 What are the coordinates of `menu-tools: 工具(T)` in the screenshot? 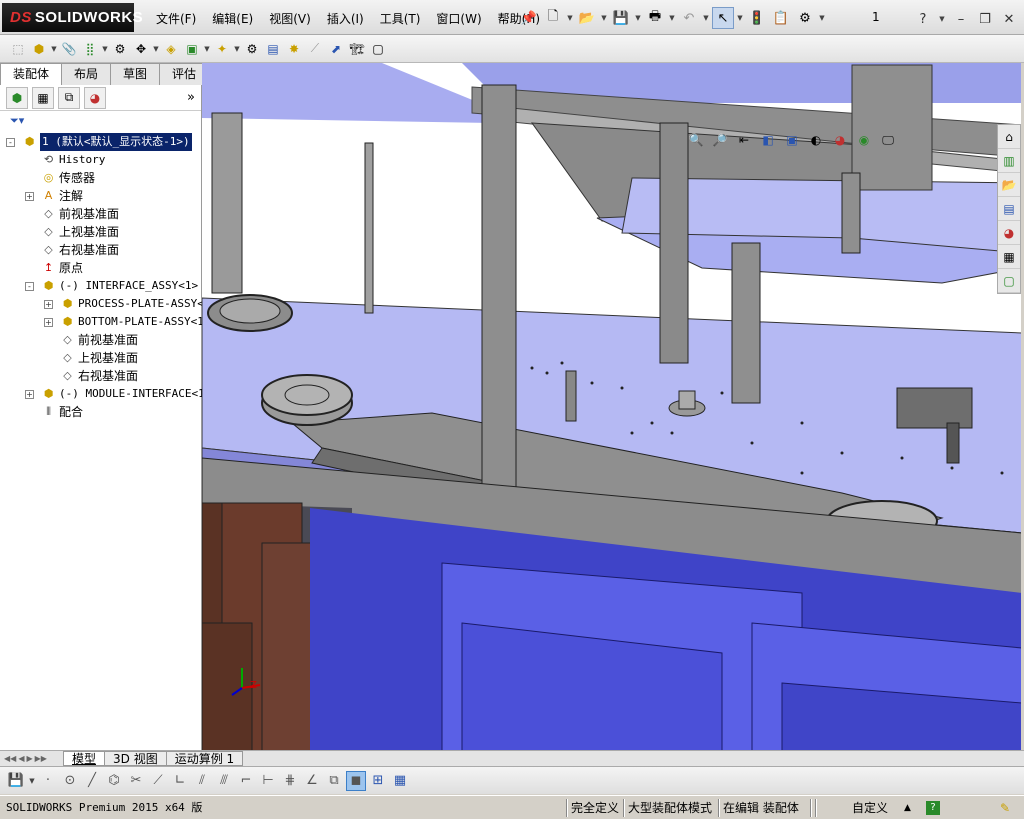 It's located at (400, 19).